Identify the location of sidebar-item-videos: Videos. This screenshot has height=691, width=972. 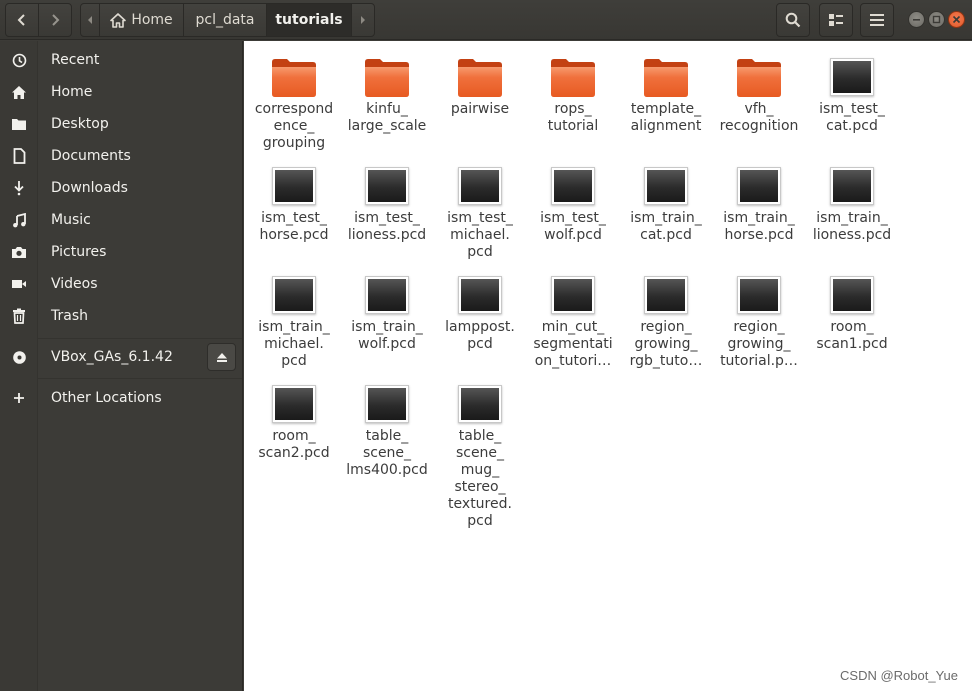
(121, 284).